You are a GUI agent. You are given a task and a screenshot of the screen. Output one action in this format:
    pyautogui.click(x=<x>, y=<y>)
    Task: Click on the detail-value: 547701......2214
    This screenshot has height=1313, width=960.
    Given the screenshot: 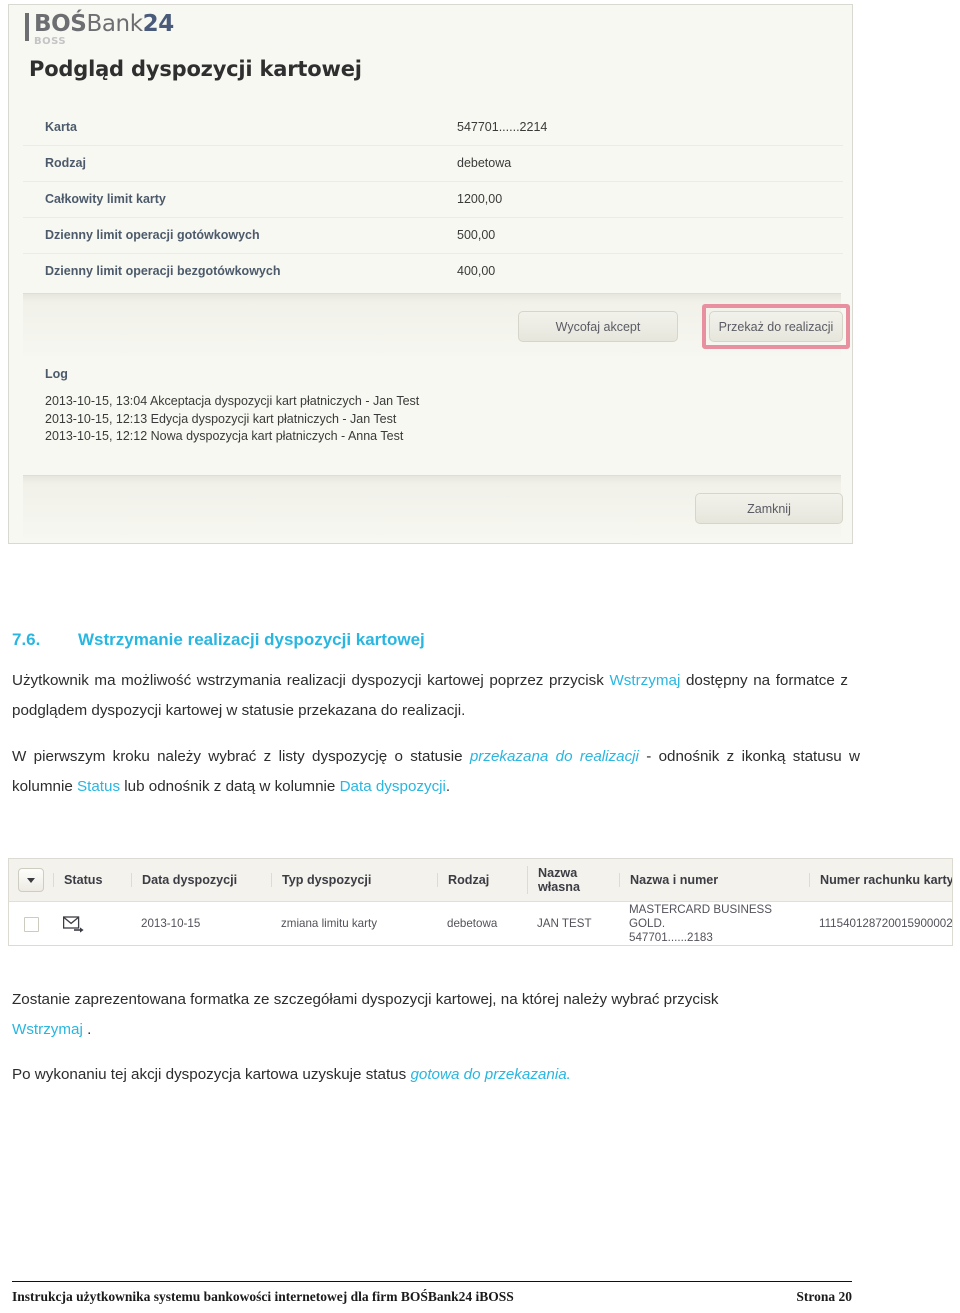 What is the action you would take?
    pyautogui.click(x=502, y=126)
    